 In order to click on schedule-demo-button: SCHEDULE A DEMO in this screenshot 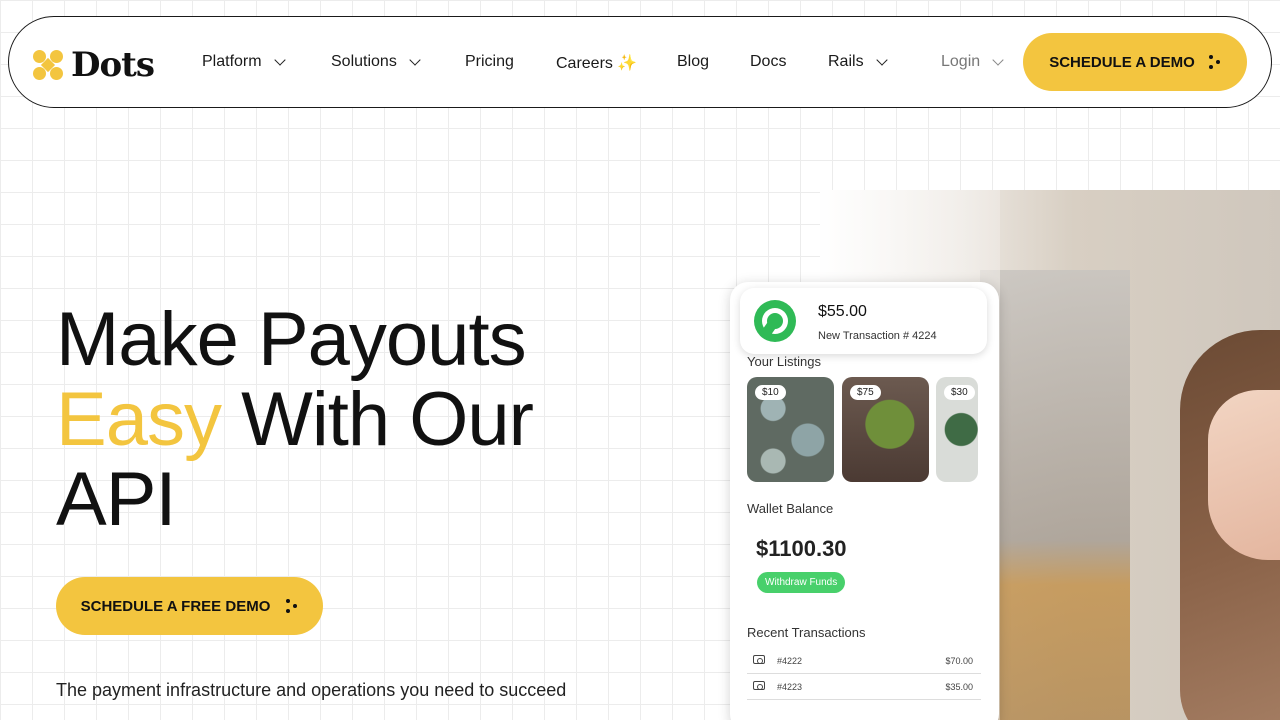, I will do `click(1135, 62)`.